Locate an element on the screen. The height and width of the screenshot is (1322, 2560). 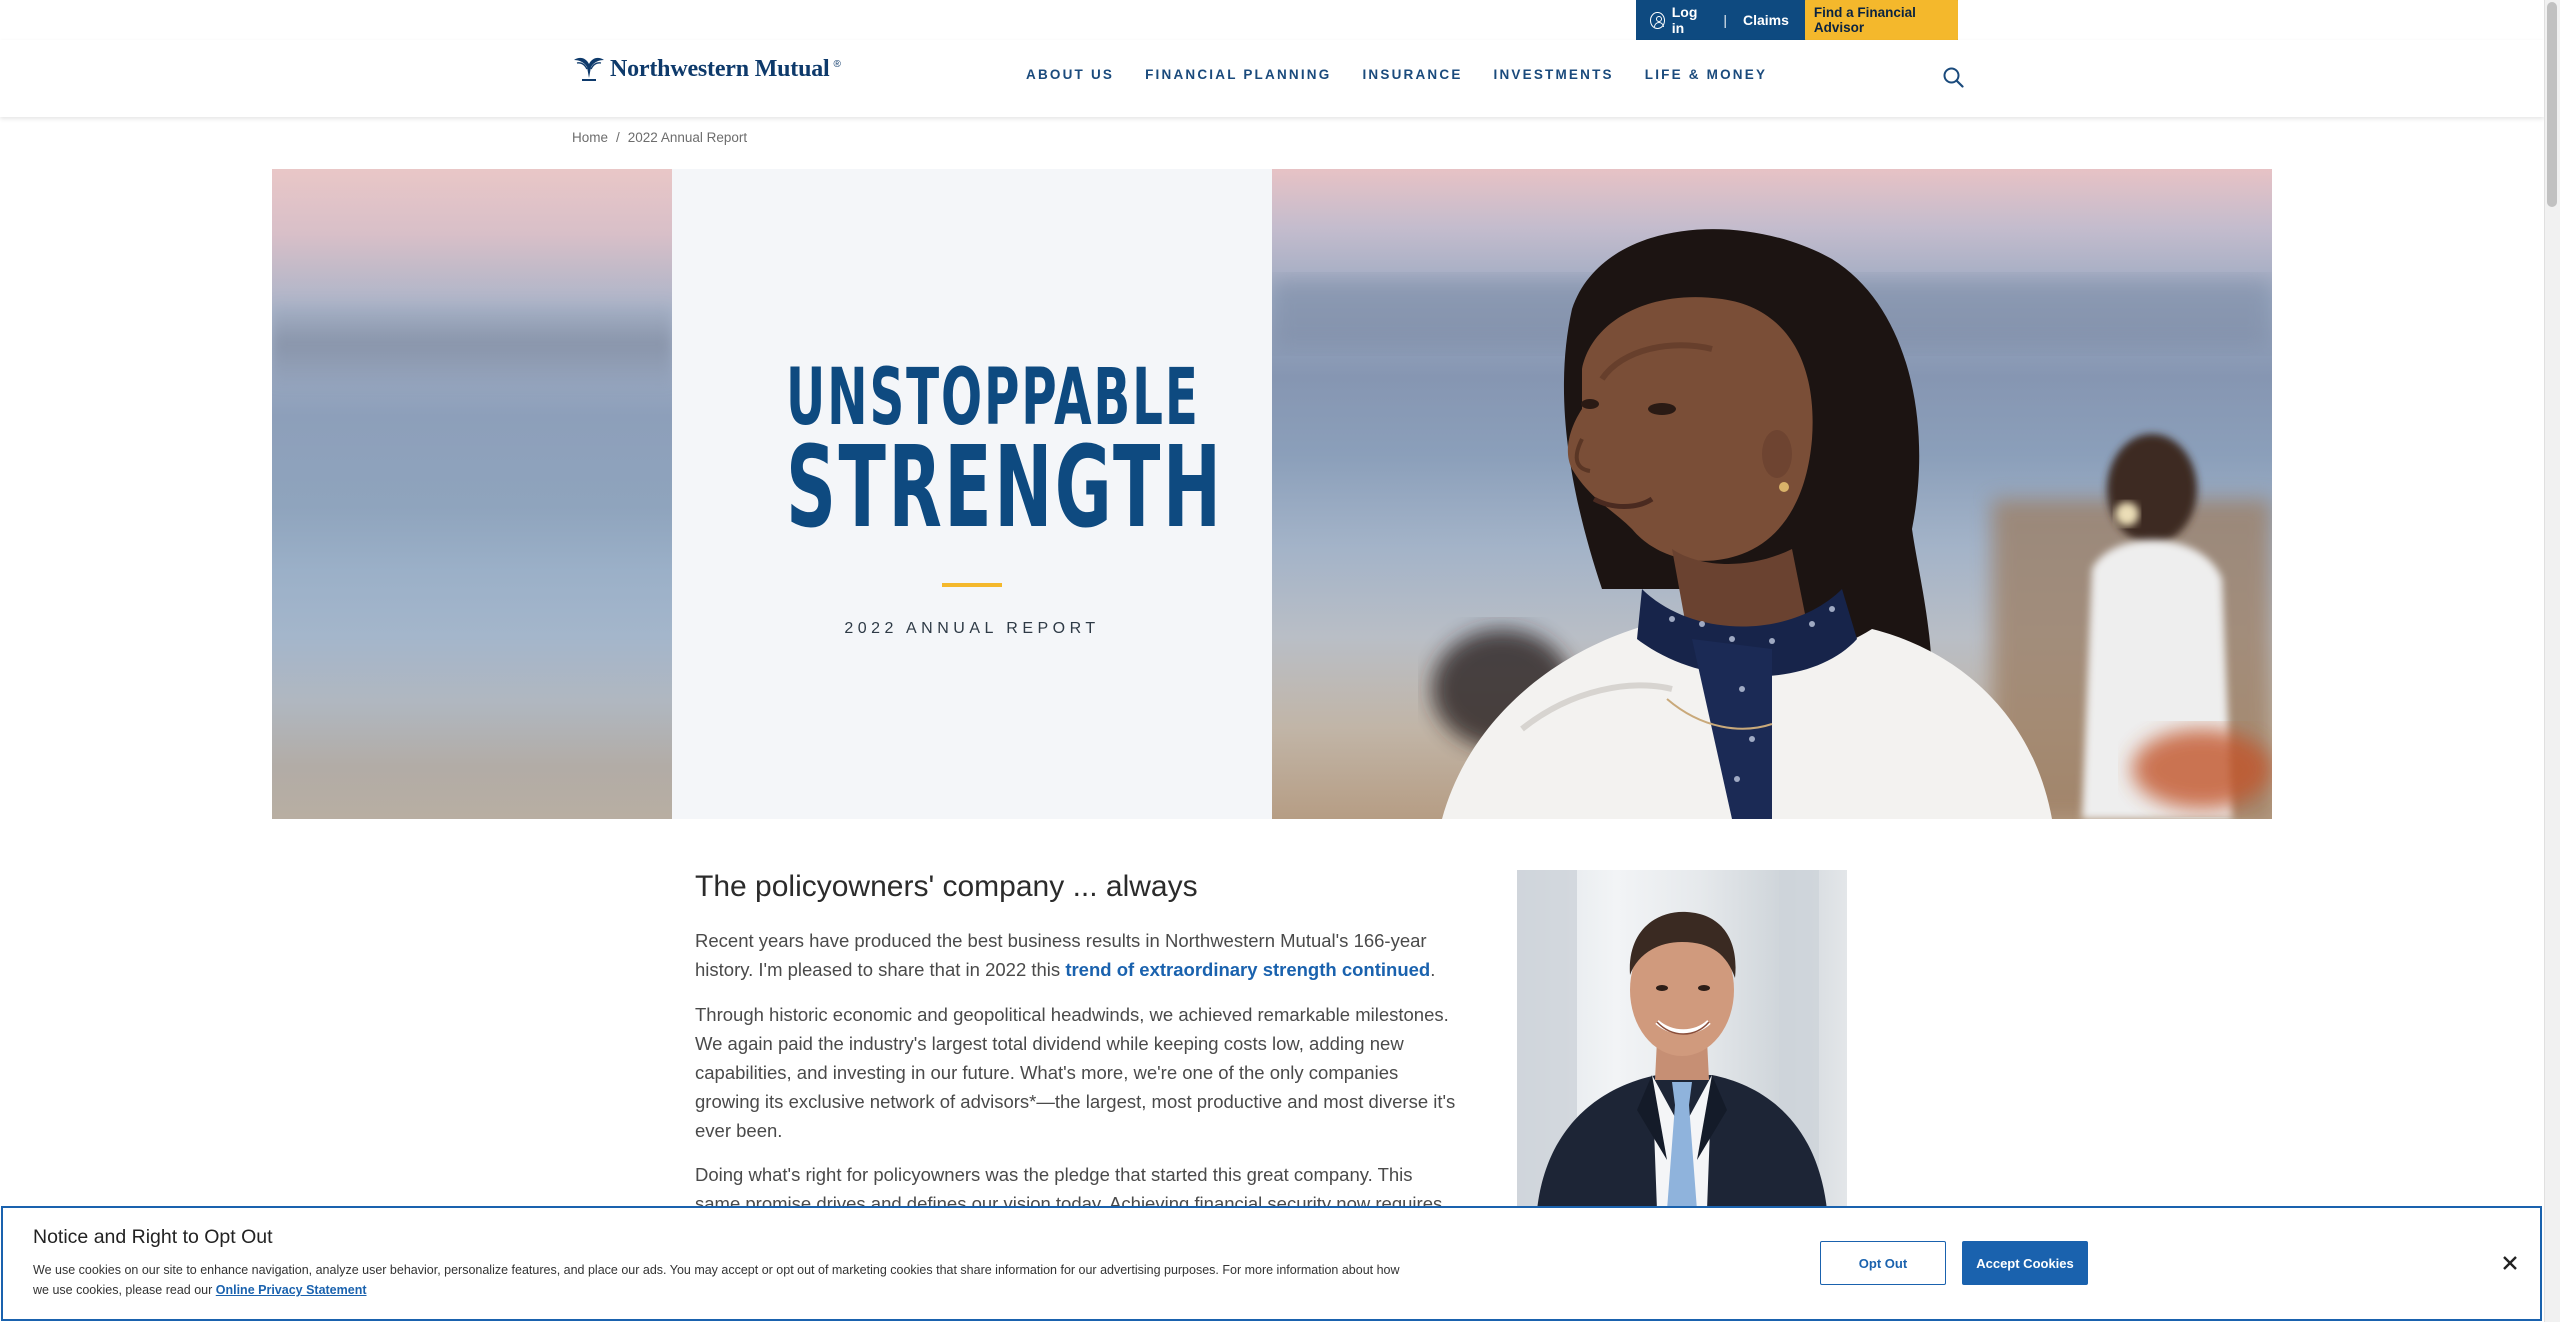
find-advisor-button: Find a Financial Advisor is located at coordinates (1881, 20).